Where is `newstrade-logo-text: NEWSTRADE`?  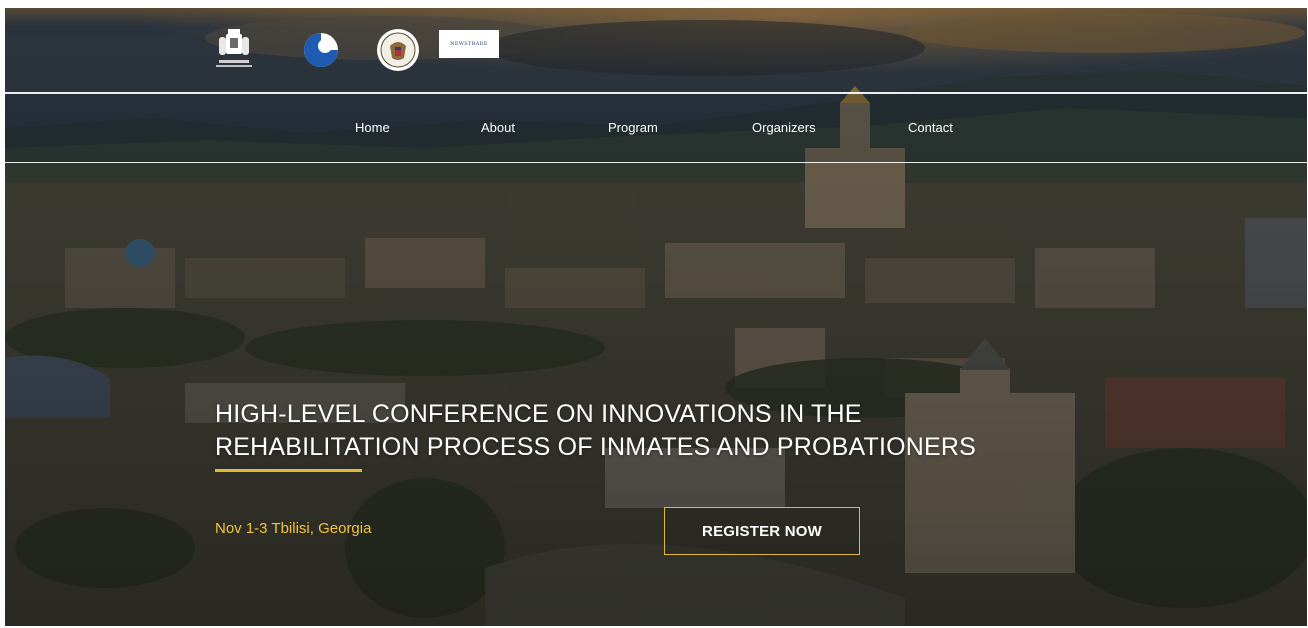
newstrade-logo-text: NEWSTRADE is located at coordinates (469, 44).